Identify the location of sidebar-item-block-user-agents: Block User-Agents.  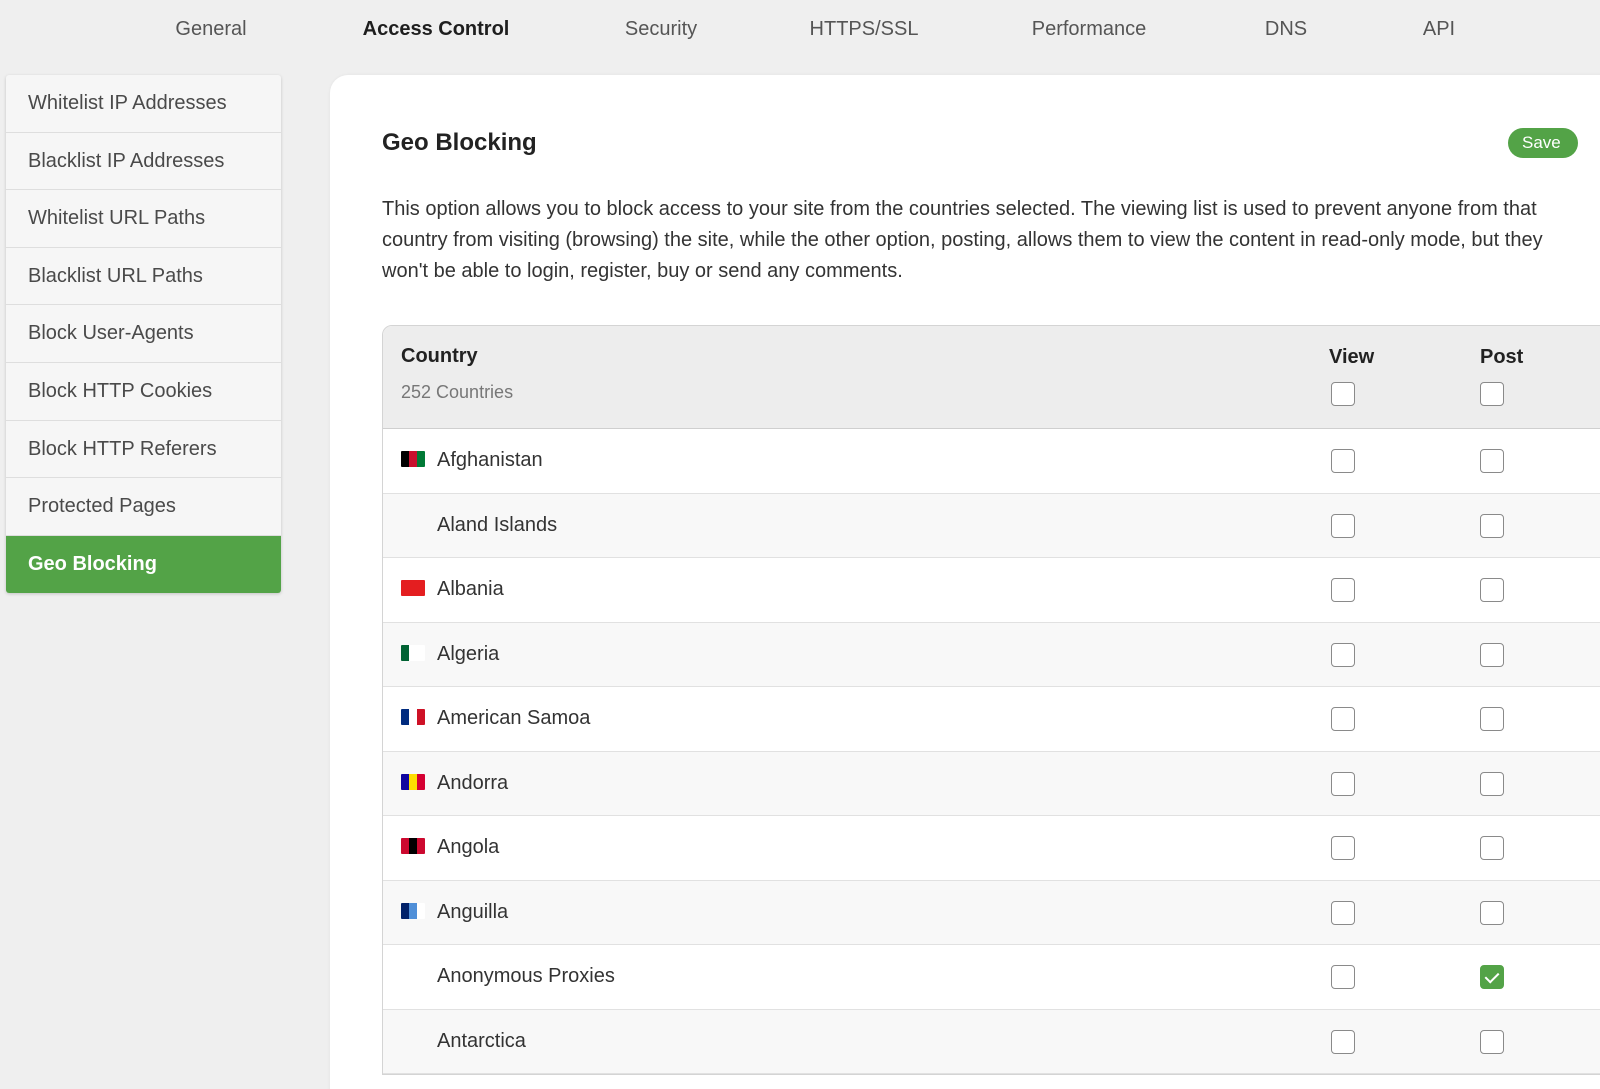
(143, 334).